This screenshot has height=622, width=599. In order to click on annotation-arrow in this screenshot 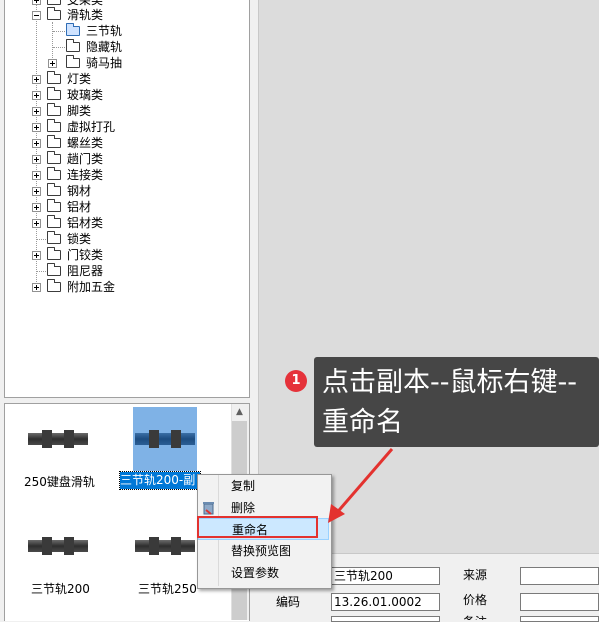, I will do `click(361, 485)`.